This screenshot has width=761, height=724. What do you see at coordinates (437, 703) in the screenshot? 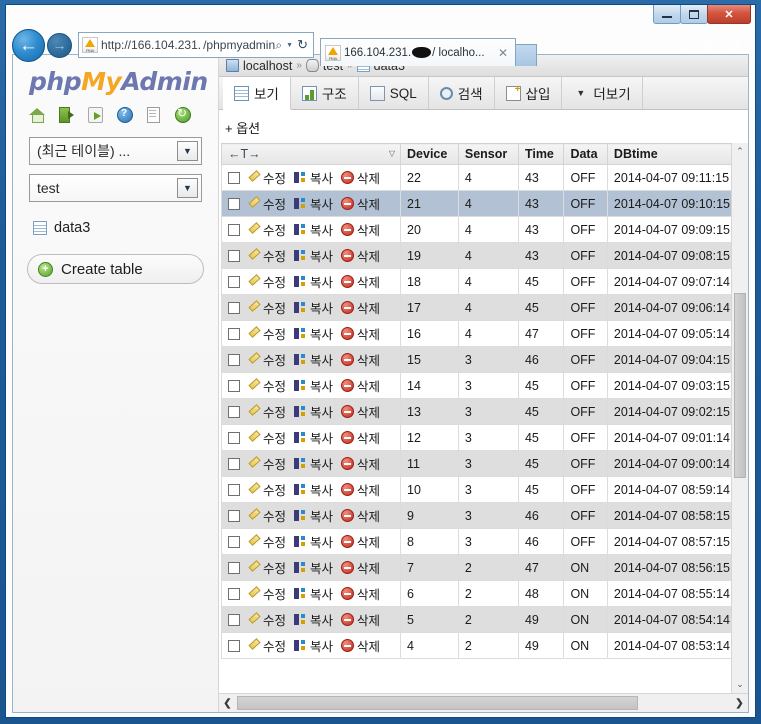
I see `horizontal-scroll-thumb` at bounding box center [437, 703].